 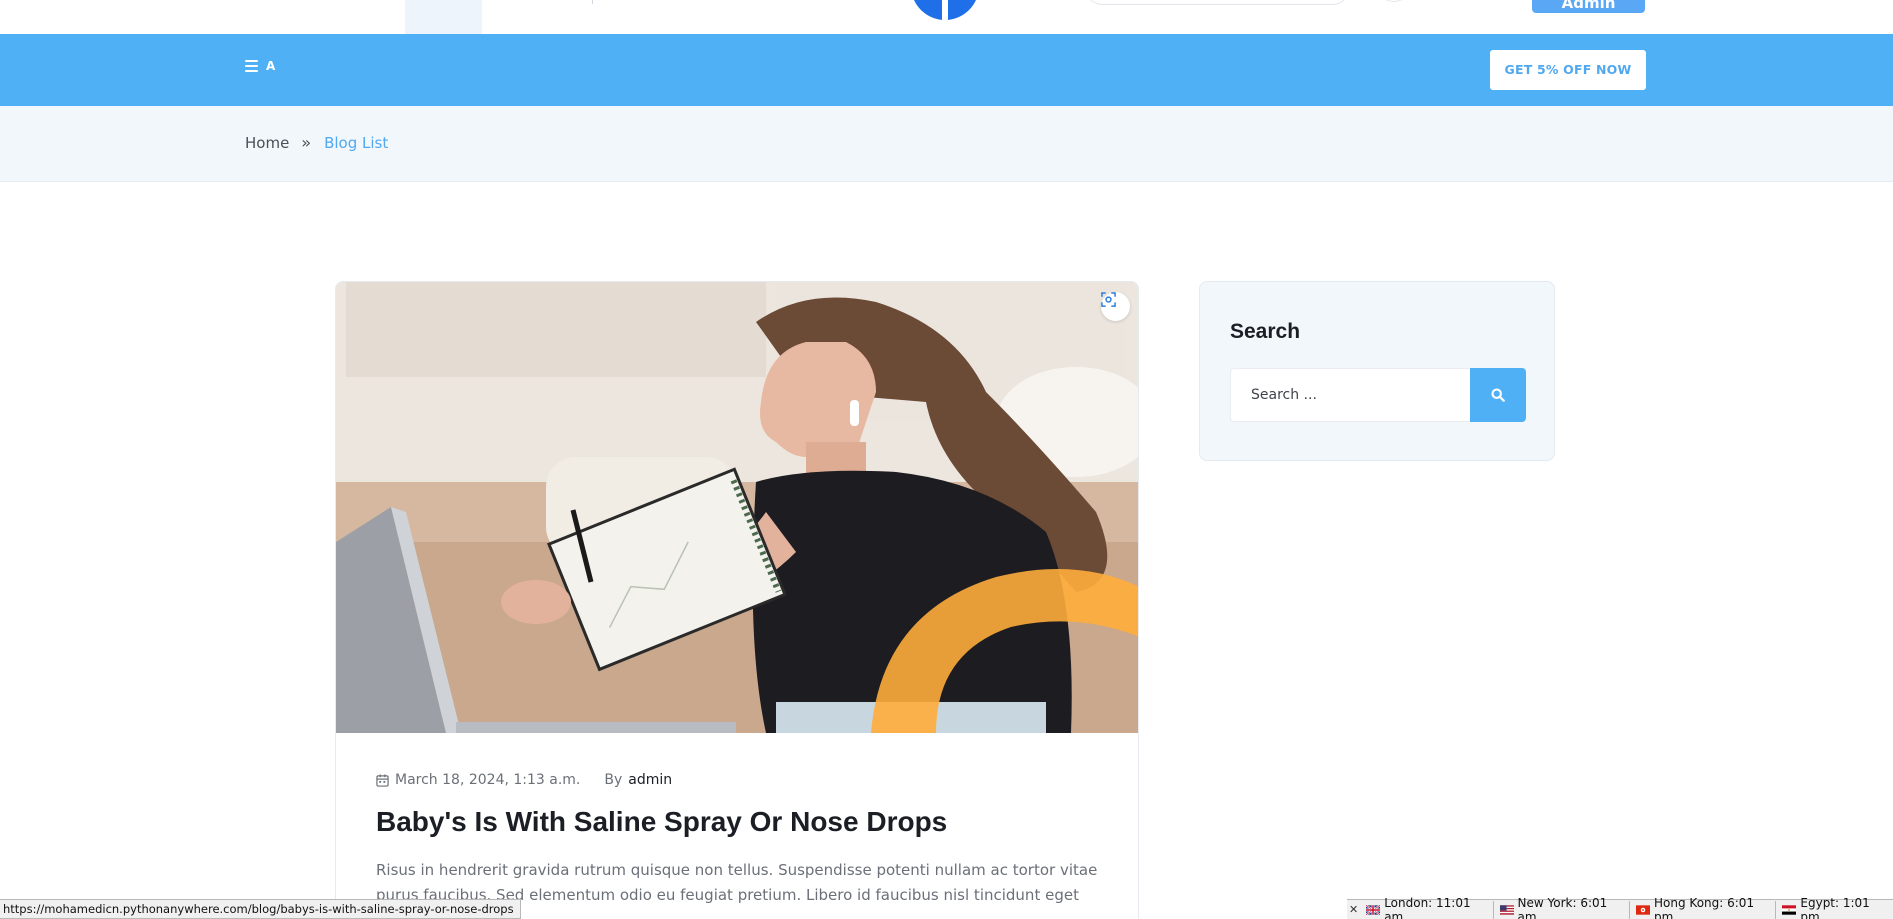 I want to click on uk-flag-icon, so click(x=1373, y=909).